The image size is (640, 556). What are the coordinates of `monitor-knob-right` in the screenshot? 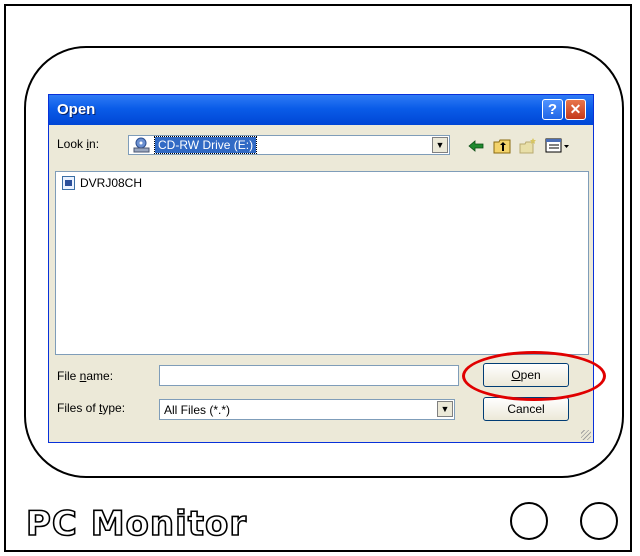 It's located at (599, 521).